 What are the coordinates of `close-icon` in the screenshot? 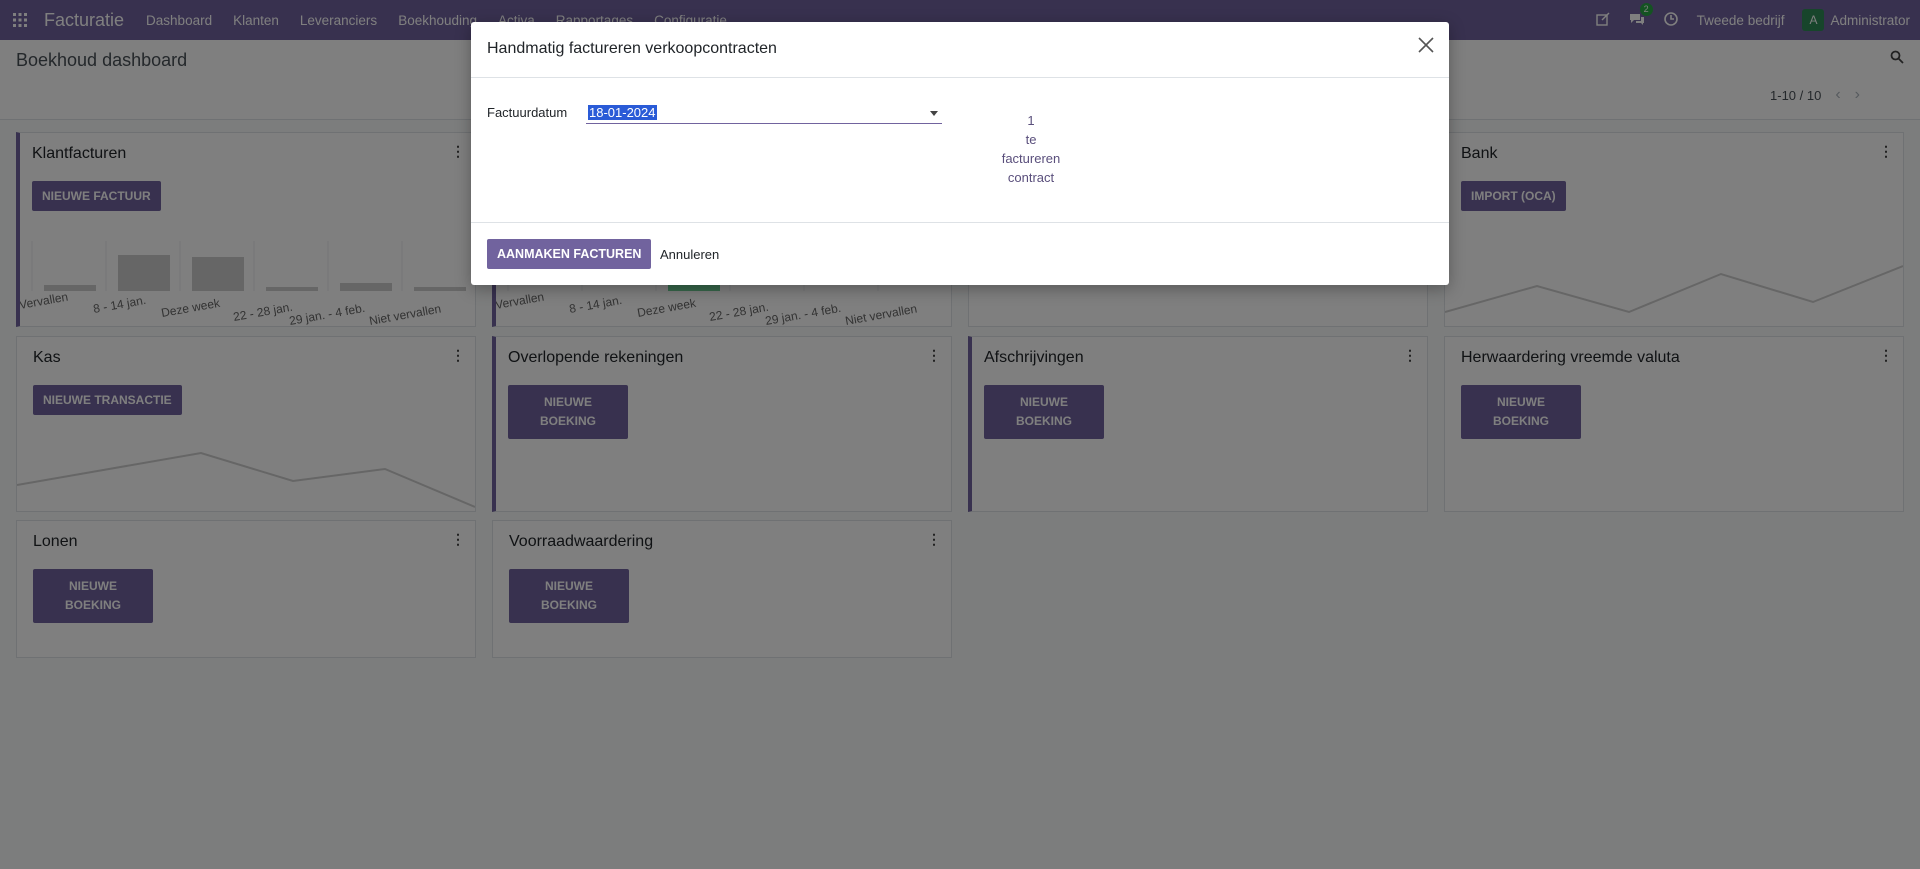 It's located at (1426, 45).